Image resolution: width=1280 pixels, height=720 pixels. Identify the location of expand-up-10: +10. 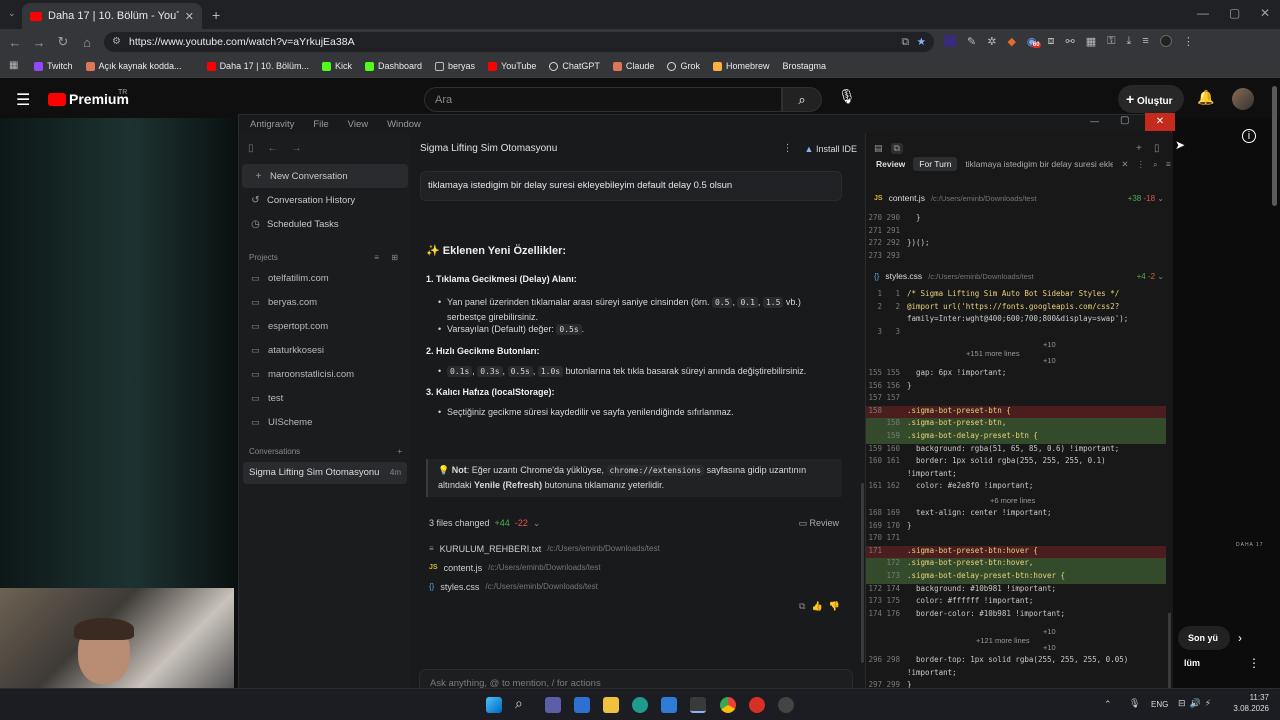
(1049, 631).